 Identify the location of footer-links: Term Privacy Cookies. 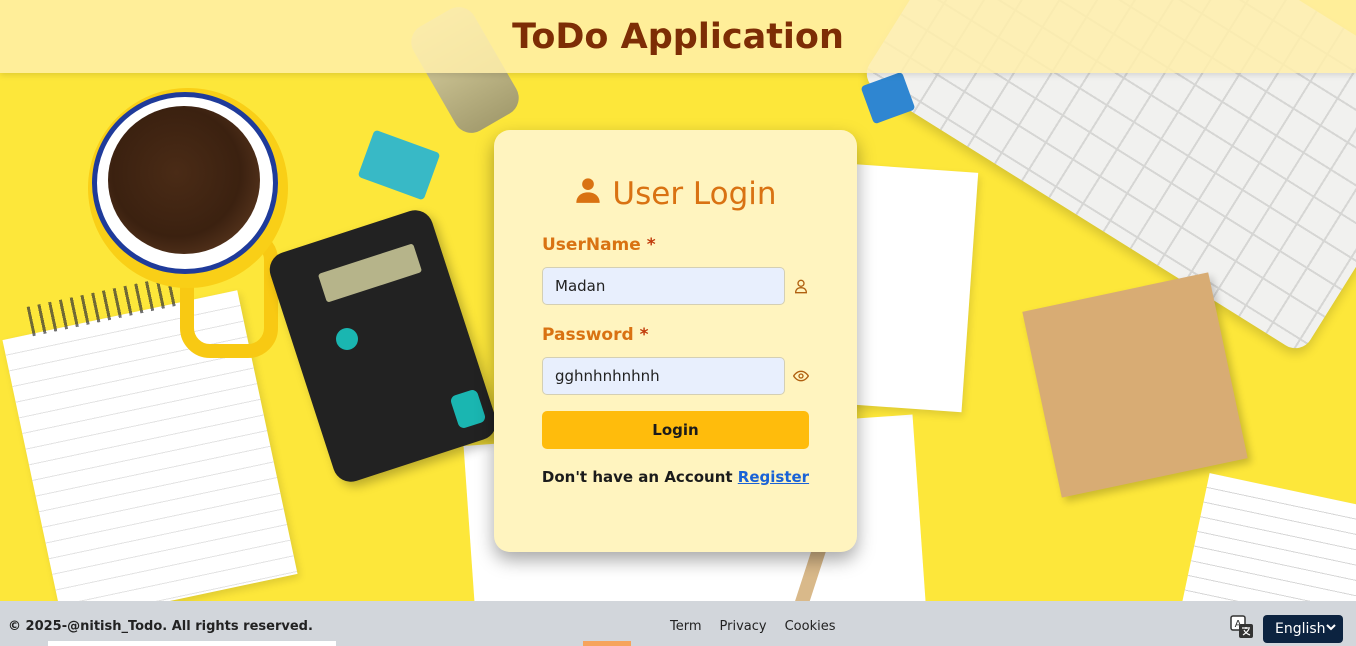
(753, 626).